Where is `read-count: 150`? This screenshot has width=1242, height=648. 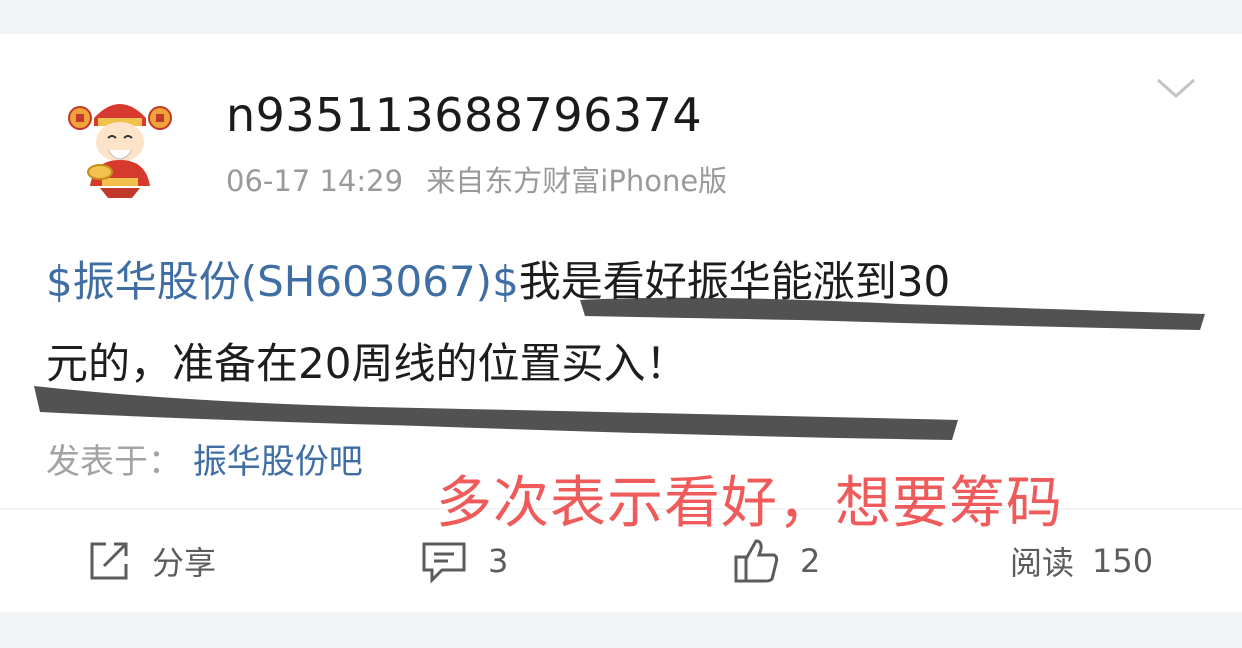
read-count: 150 is located at coordinates (1123, 561).